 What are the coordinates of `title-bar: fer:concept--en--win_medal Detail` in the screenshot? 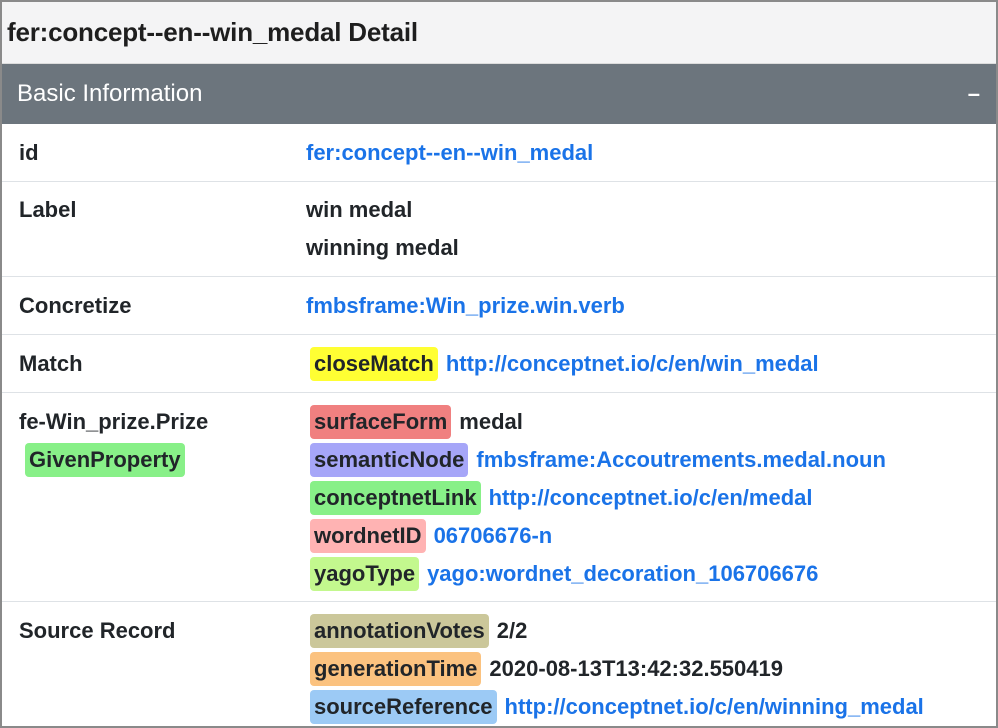 It's located at (499, 33).